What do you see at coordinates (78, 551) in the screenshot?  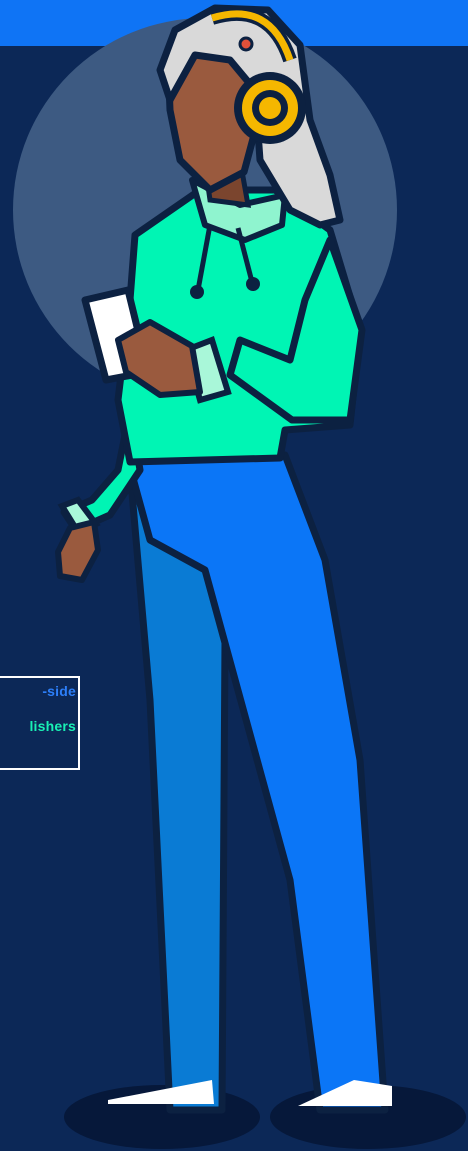 I see `left-hand` at bounding box center [78, 551].